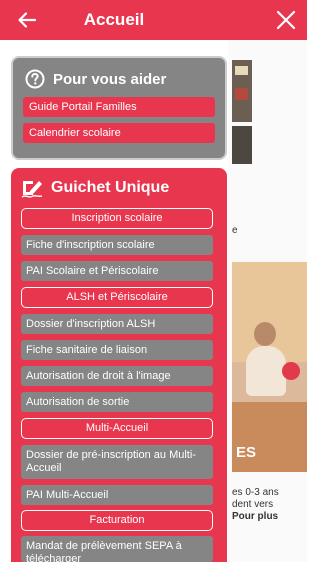 The width and height of the screenshot is (320, 562). Describe the element at coordinates (255, 492) in the screenshot. I see `background-text-line: es 0-3 ans` at that location.